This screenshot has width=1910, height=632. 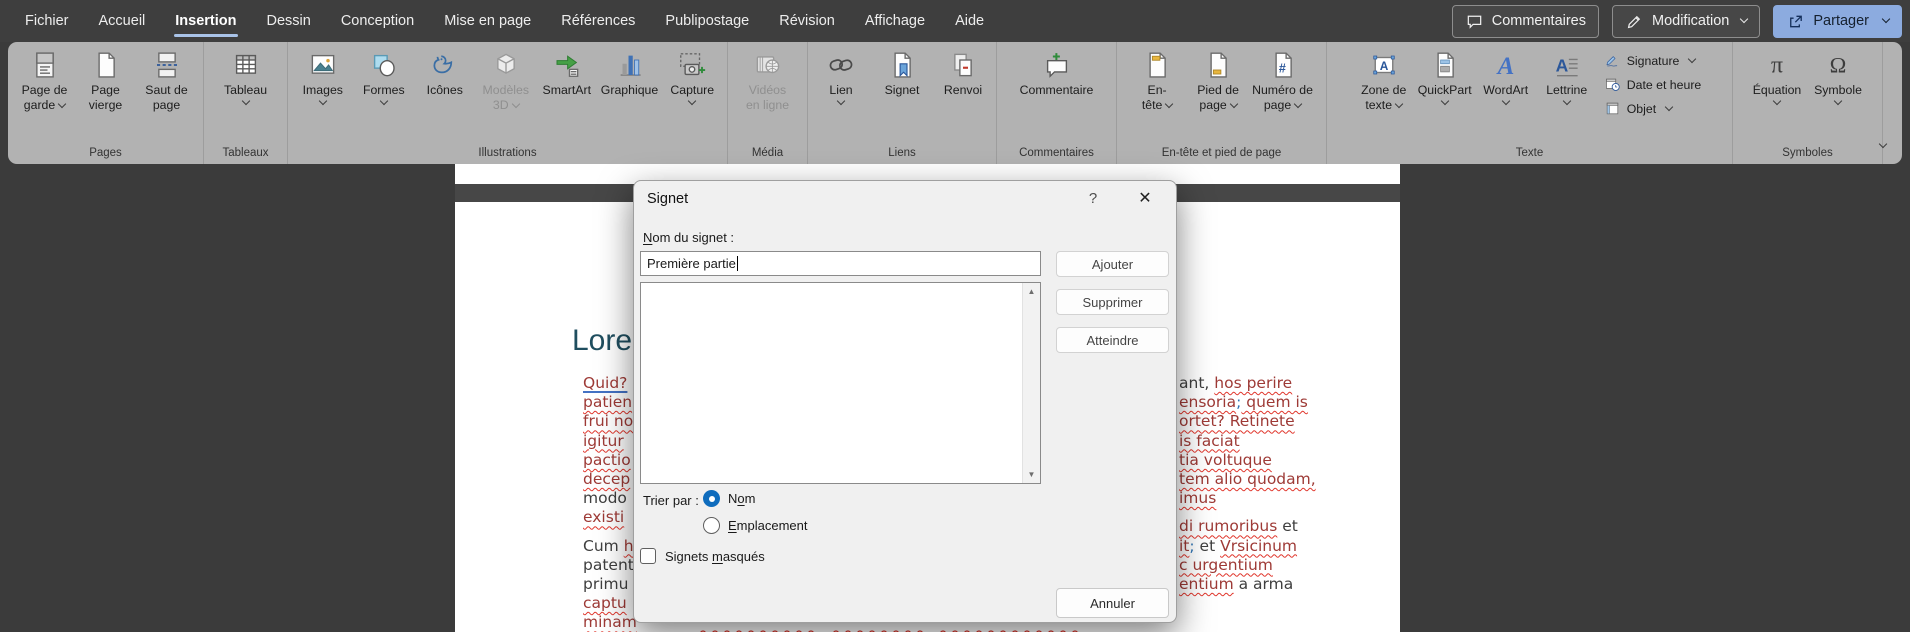 What do you see at coordinates (47, 21) in the screenshot?
I see `tab-fichier: Fichier` at bounding box center [47, 21].